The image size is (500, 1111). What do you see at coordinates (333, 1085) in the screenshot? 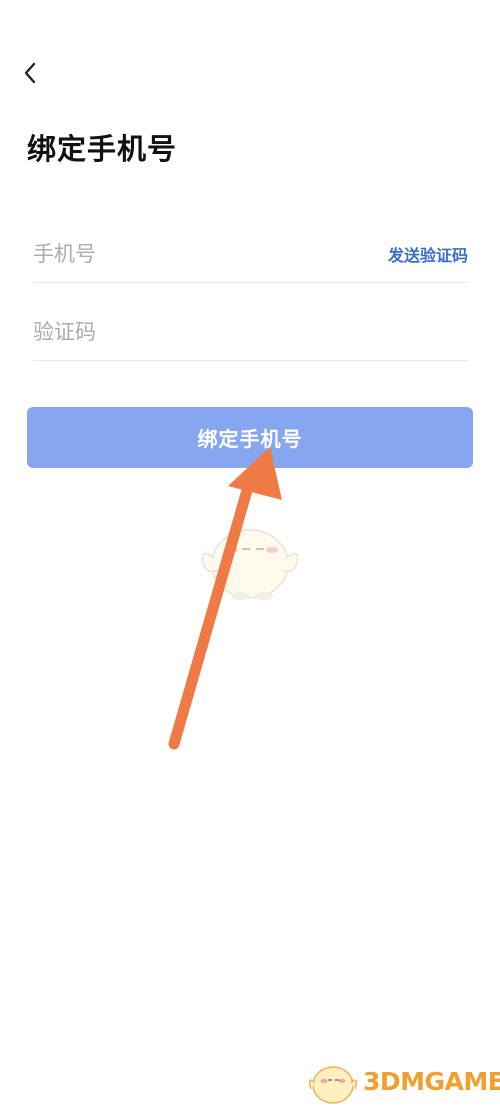
I see `watermark-mascot-icon` at bounding box center [333, 1085].